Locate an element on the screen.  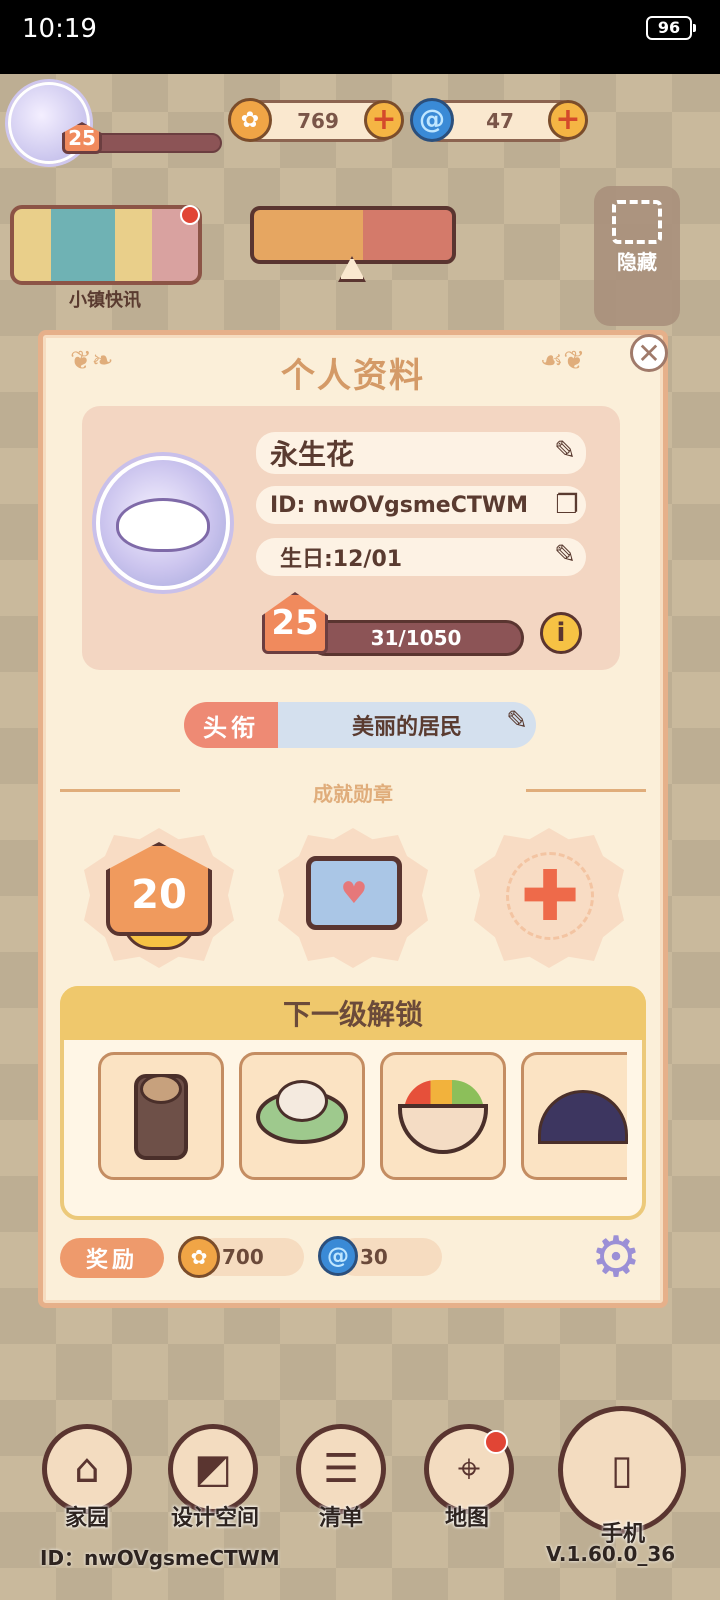
gem-swirl-icon: @ is located at coordinates (432, 120).